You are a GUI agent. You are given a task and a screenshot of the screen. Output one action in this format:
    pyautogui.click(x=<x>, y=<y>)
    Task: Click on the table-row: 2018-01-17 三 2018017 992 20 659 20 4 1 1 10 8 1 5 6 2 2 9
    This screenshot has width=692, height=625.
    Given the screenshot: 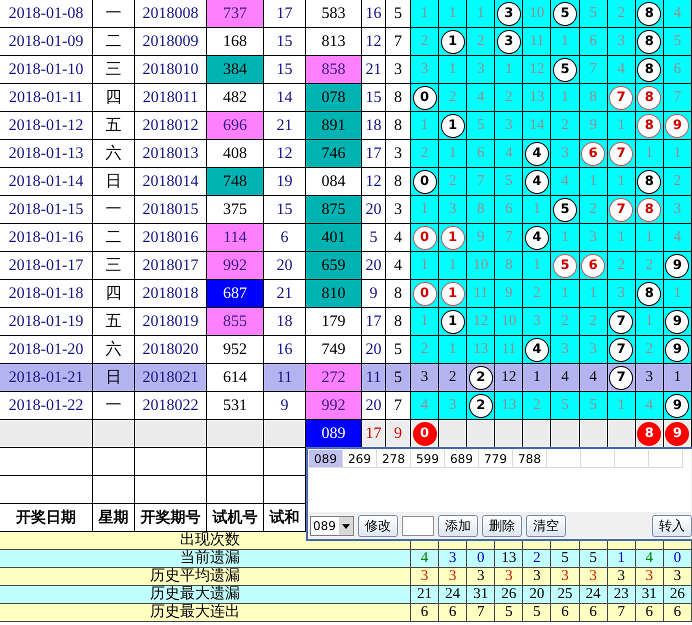 What is the action you would take?
    pyautogui.click(x=346, y=266)
    